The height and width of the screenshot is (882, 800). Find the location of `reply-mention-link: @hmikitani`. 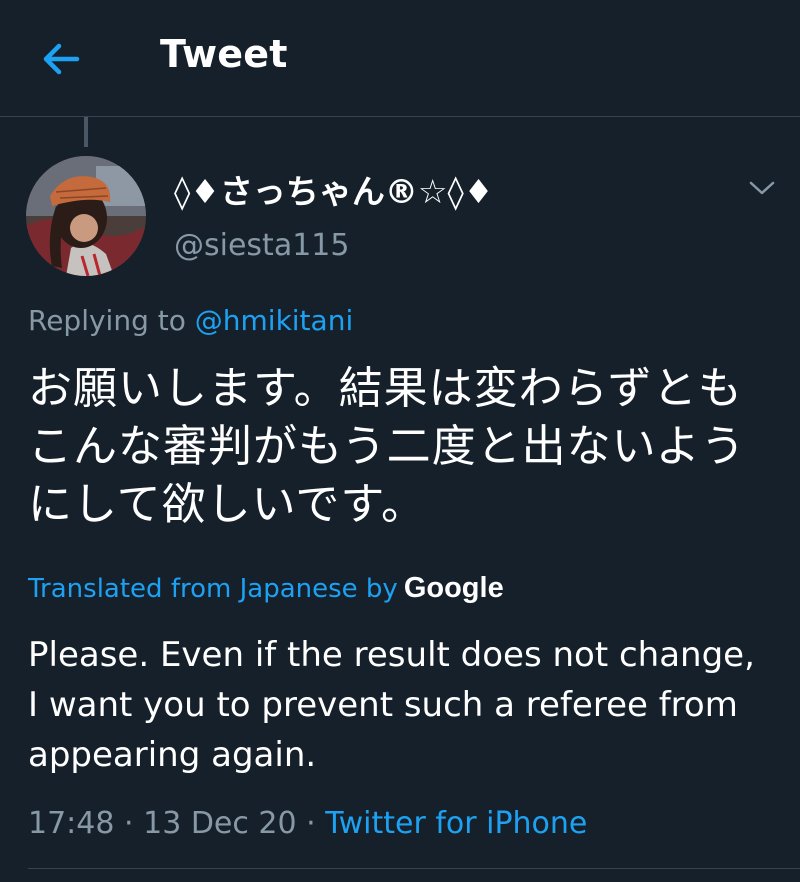

reply-mention-link: @hmikitani is located at coordinates (274, 320).